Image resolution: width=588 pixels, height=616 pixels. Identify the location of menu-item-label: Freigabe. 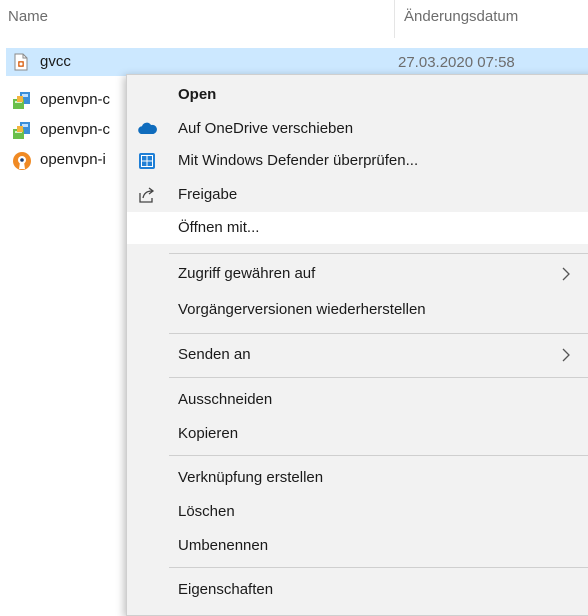
(208, 194).